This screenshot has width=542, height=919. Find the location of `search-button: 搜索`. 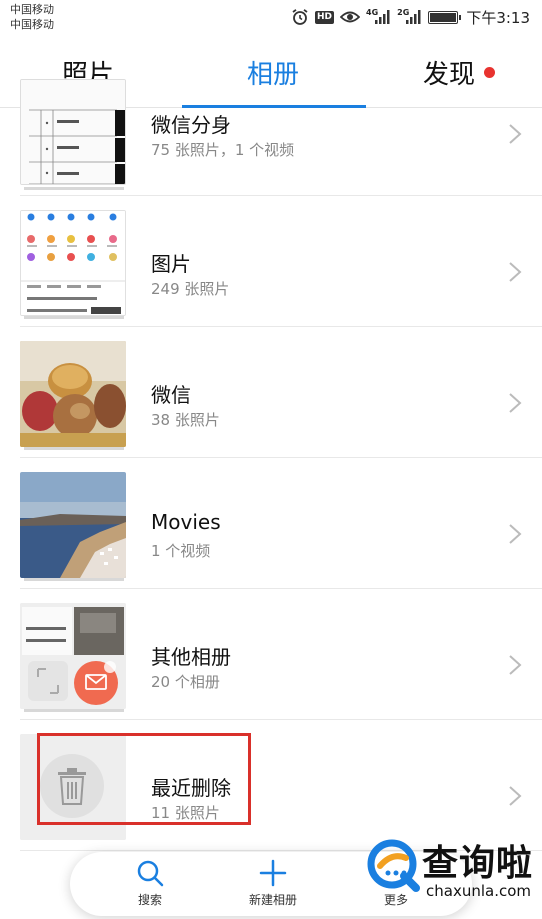

search-button: 搜索 is located at coordinates (150, 883).